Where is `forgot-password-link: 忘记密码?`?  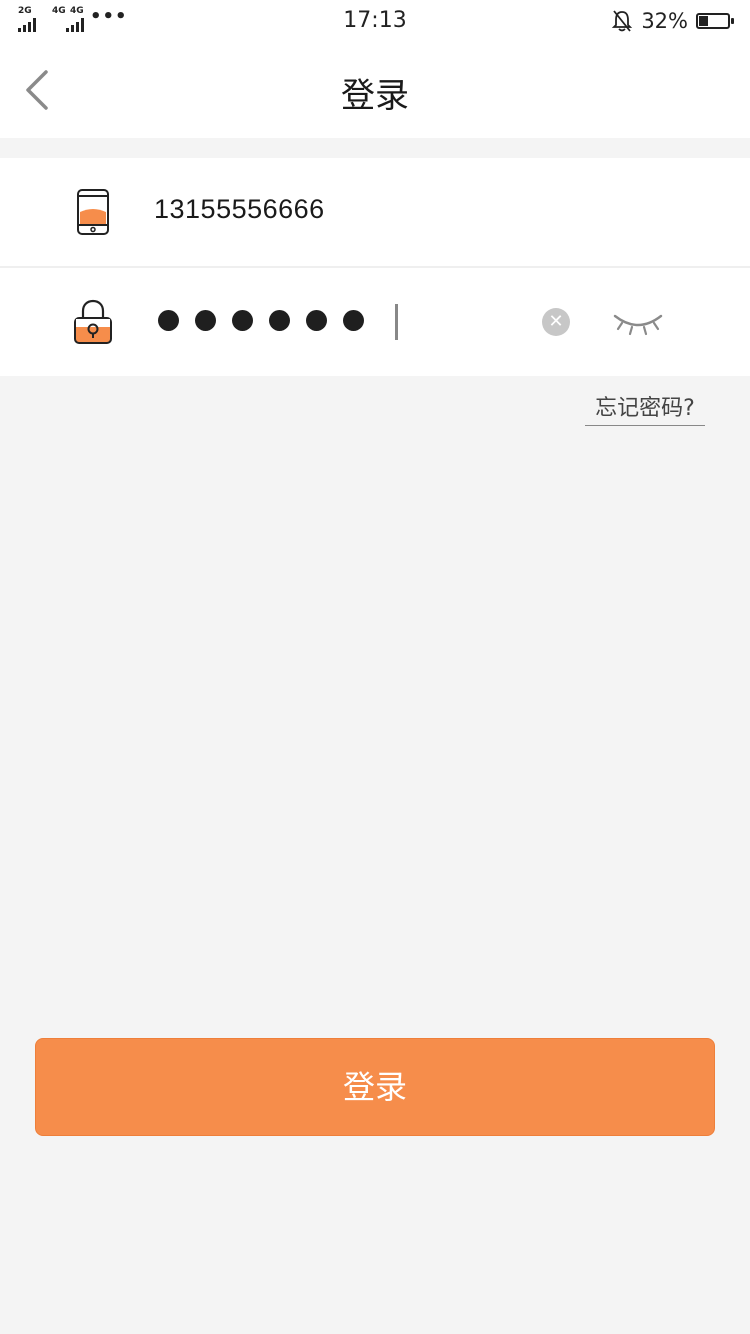
forgot-password-link: 忘记密码? is located at coordinates (645, 408).